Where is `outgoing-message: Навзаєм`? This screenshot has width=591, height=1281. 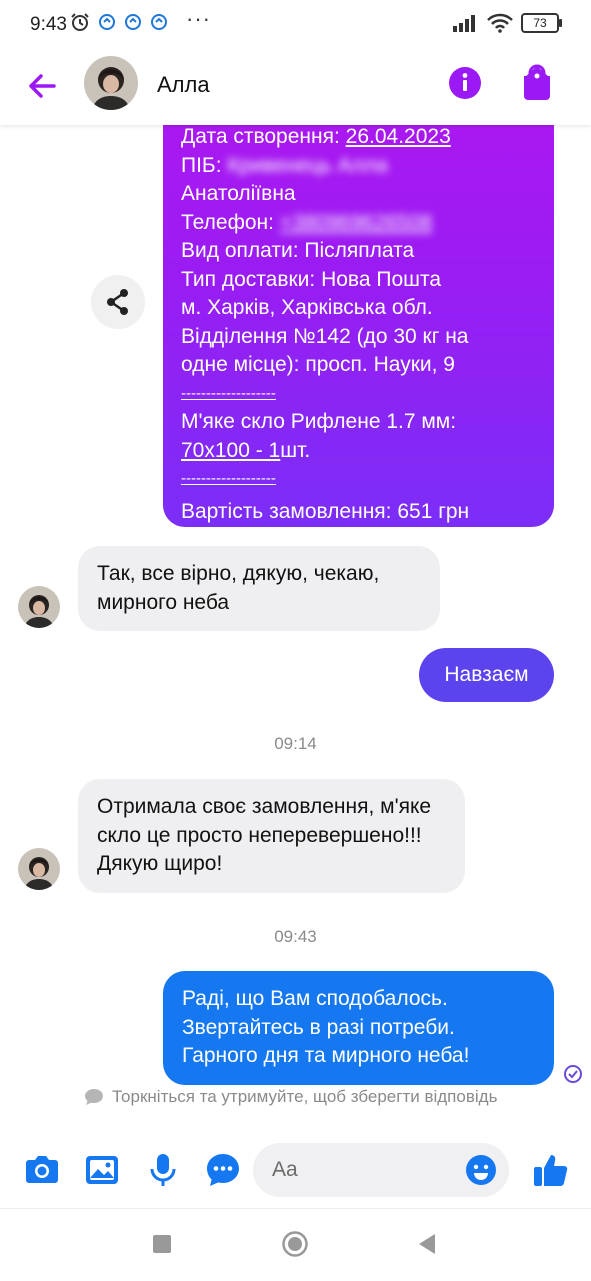
outgoing-message: Навзаєм is located at coordinates (486, 675).